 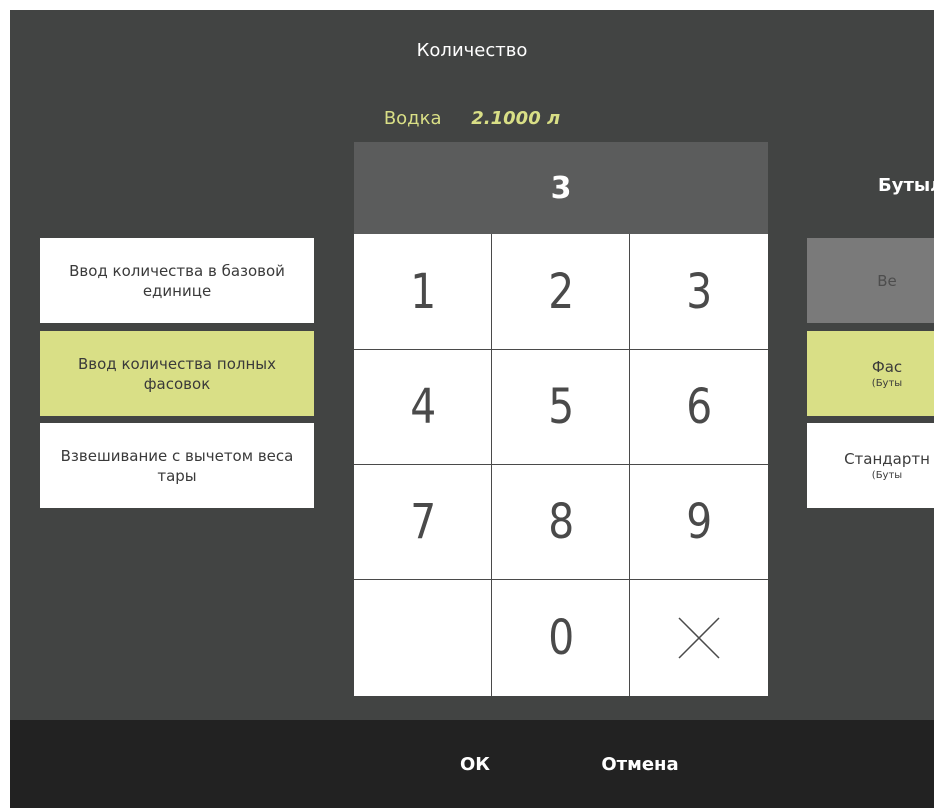 I want to click on packaging-item-2-label: Фас, so click(x=887, y=367).